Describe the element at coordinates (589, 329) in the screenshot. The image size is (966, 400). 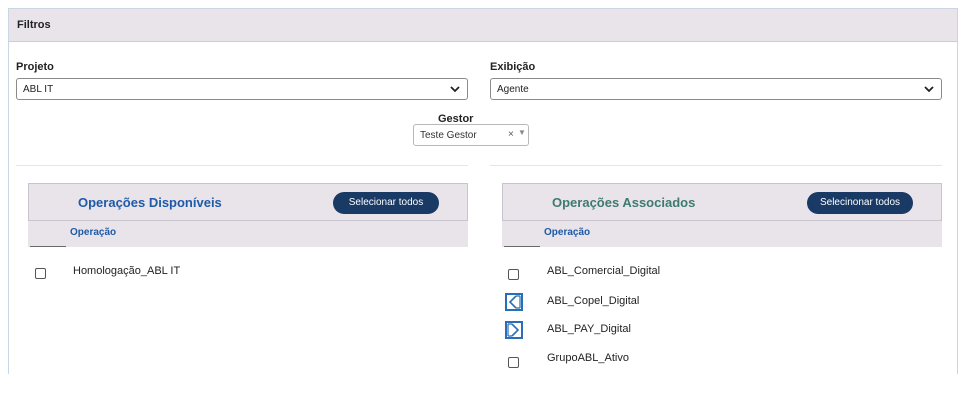
I see `associated-item: ABL_PAY_Digital` at that location.